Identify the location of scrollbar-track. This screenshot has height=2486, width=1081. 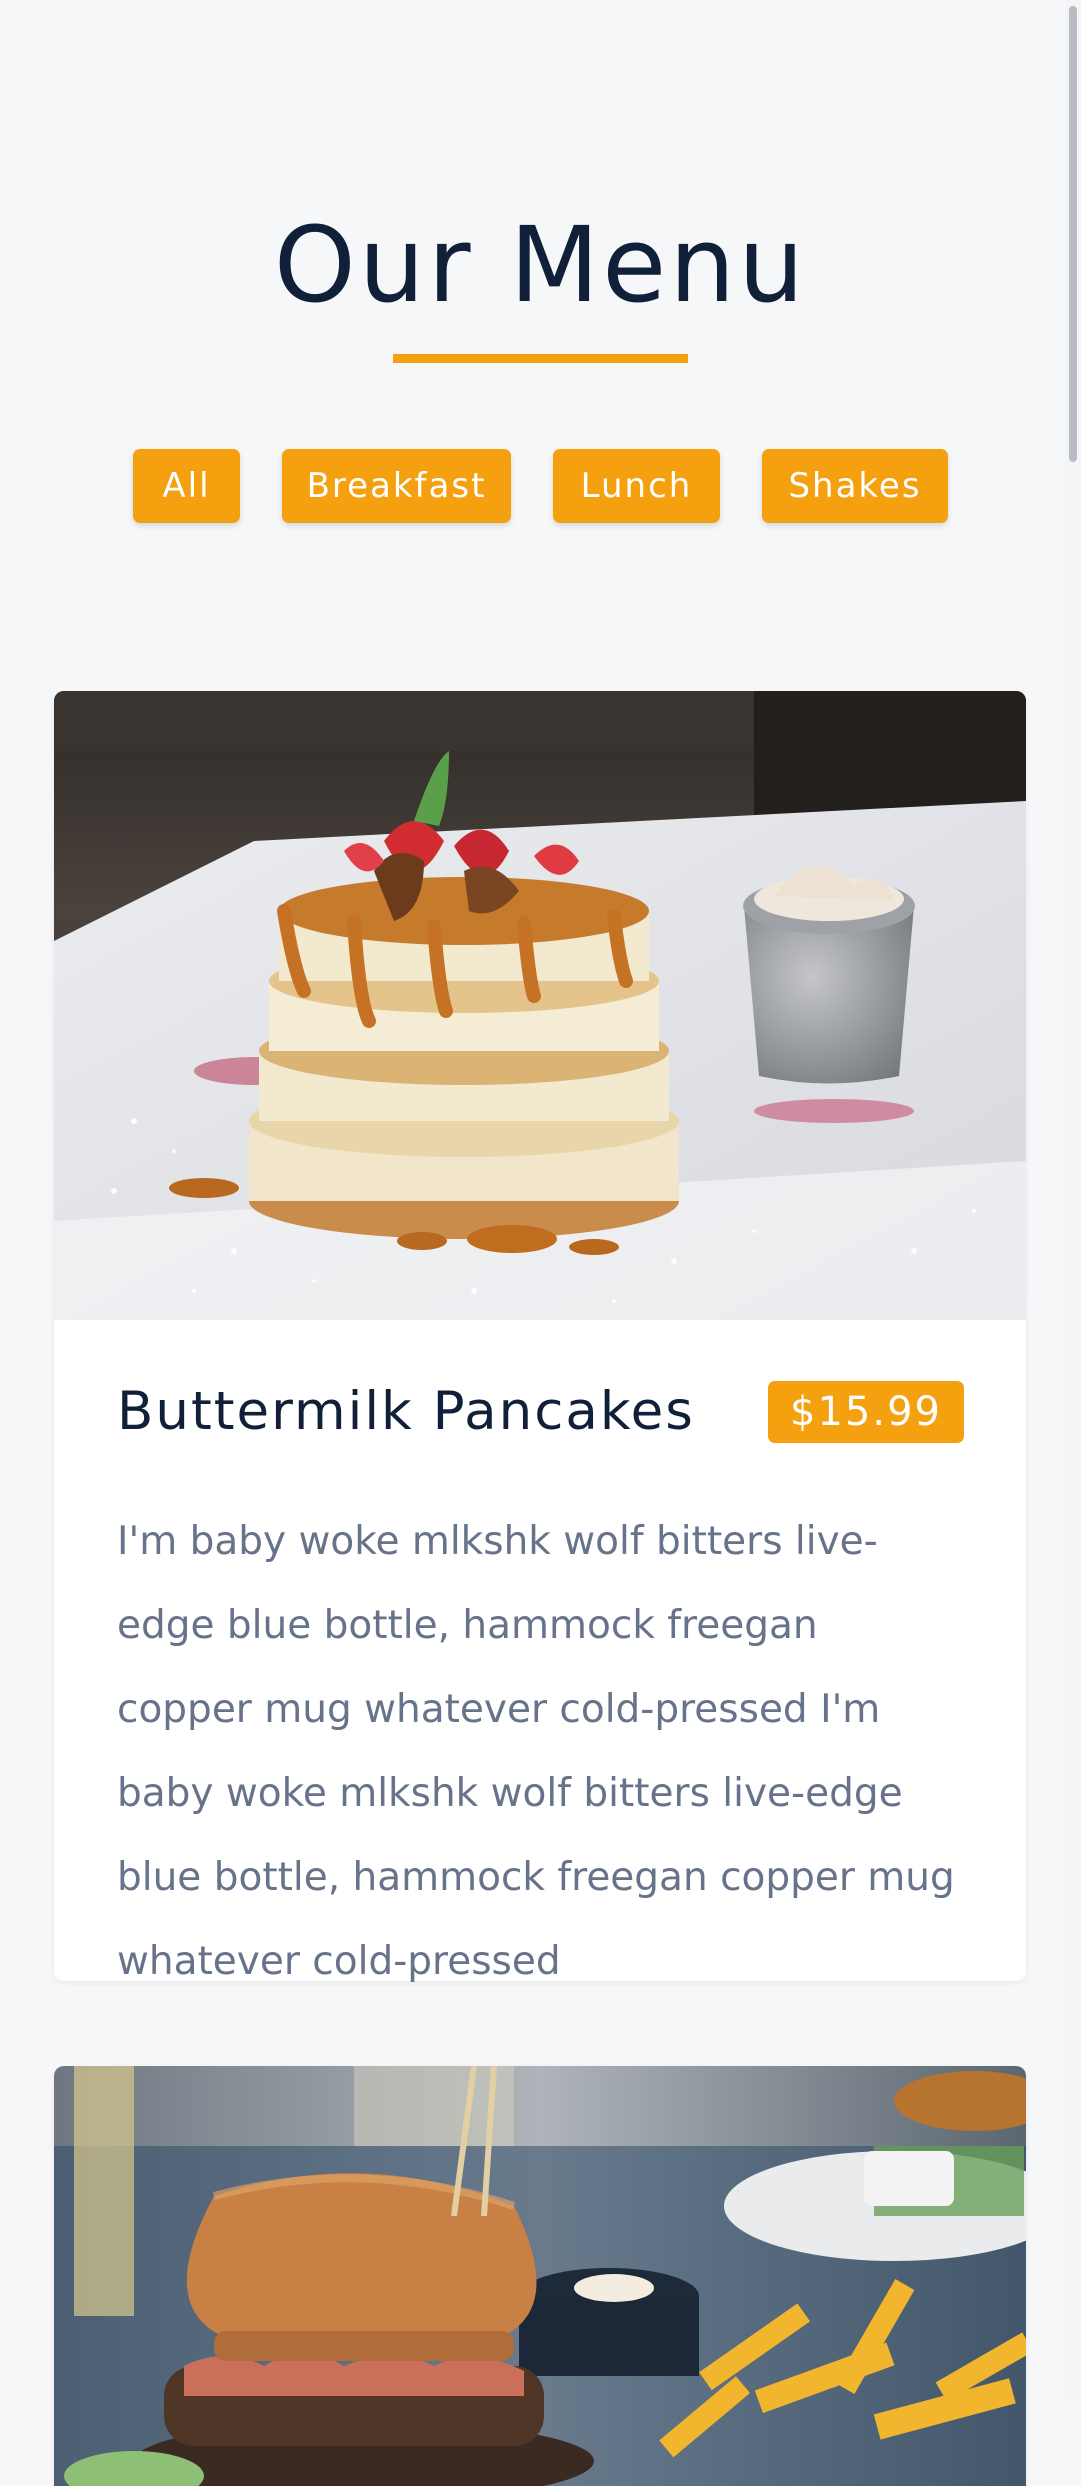
(1073, 1200).